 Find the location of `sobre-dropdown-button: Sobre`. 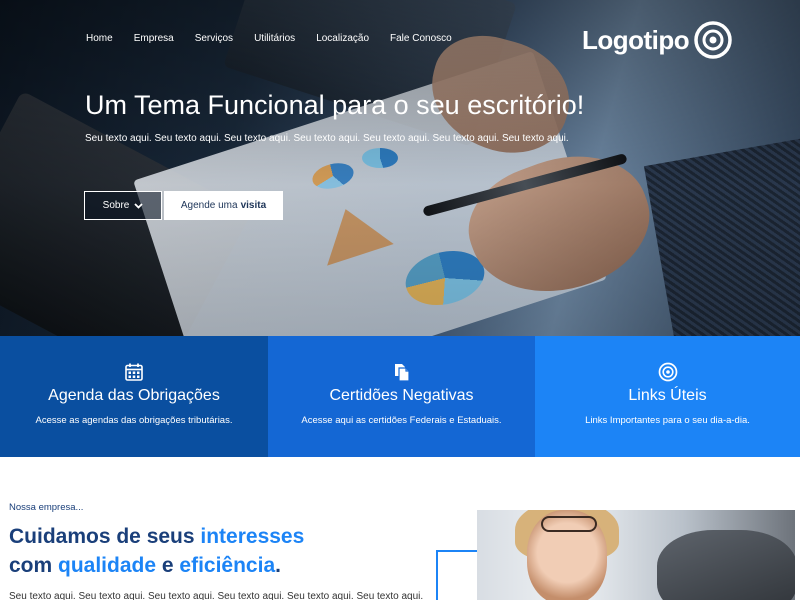

sobre-dropdown-button: Sobre is located at coordinates (123, 205).